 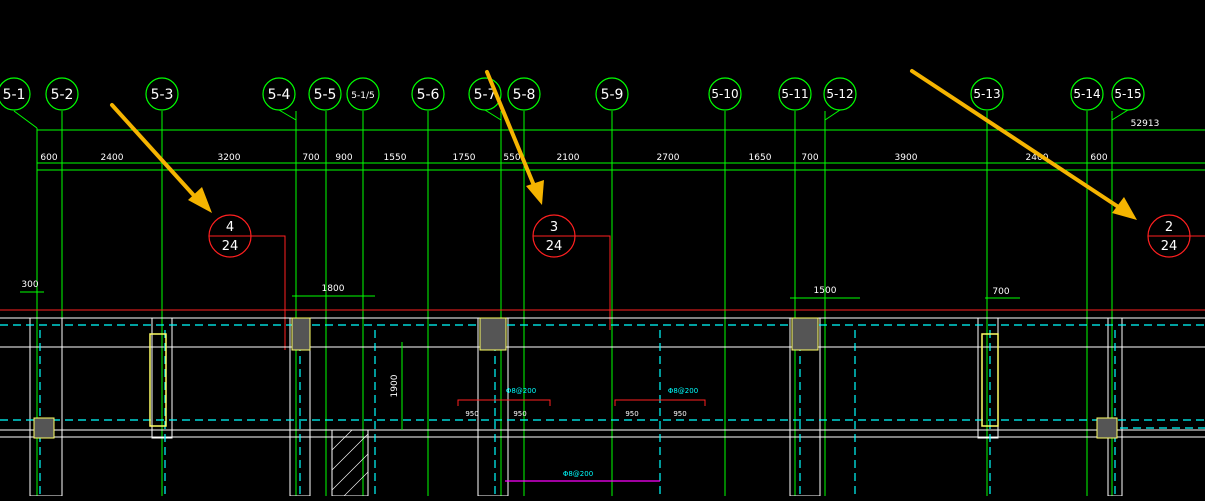 I want to click on axis-bubble-5-6: 5-6, so click(x=428, y=94).